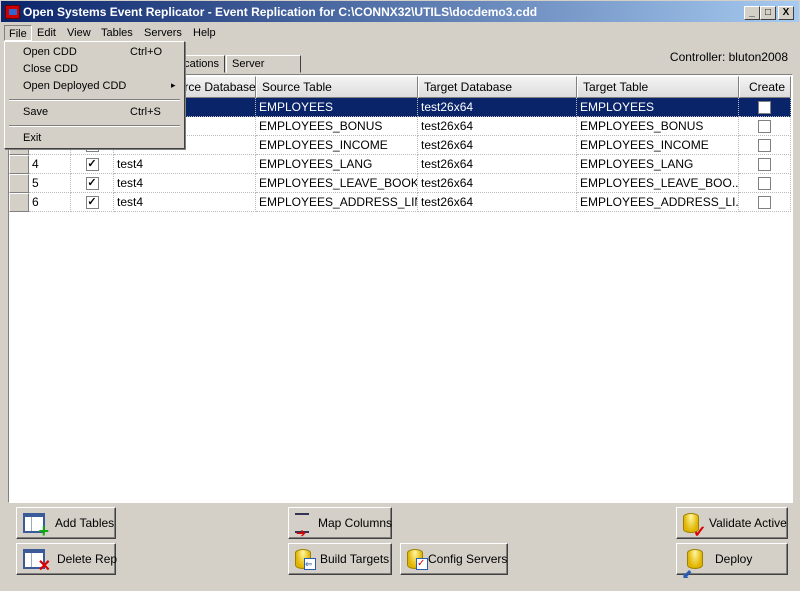  Describe the element at coordinates (658, 145) in the screenshot. I see `target-table-cell: EMPLOYEES_INCOME` at that location.